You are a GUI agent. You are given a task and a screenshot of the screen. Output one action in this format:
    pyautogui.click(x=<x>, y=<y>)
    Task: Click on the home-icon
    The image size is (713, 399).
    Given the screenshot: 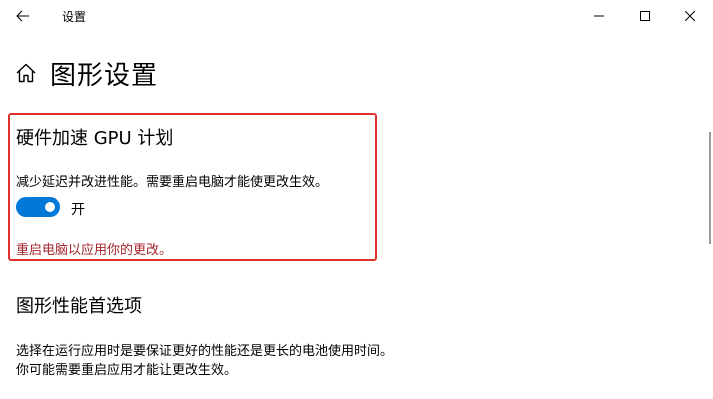 What is the action you would take?
    pyautogui.click(x=26, y=73)
    